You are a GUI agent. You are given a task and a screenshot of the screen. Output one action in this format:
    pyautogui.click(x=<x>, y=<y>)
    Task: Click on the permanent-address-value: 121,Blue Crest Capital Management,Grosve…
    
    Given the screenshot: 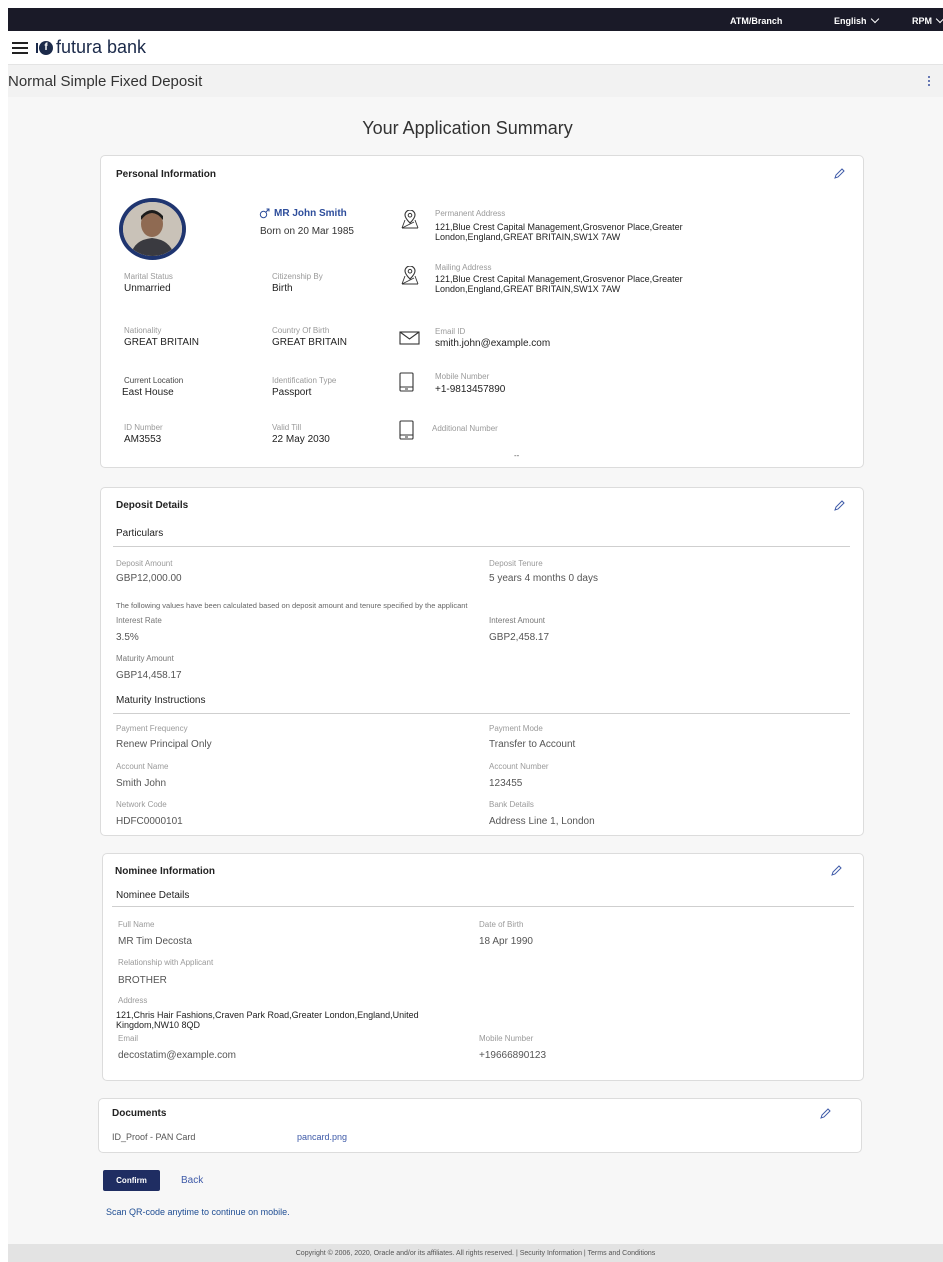 What is the action you would take?
    pyautogui.click(x=559, y=232)
    